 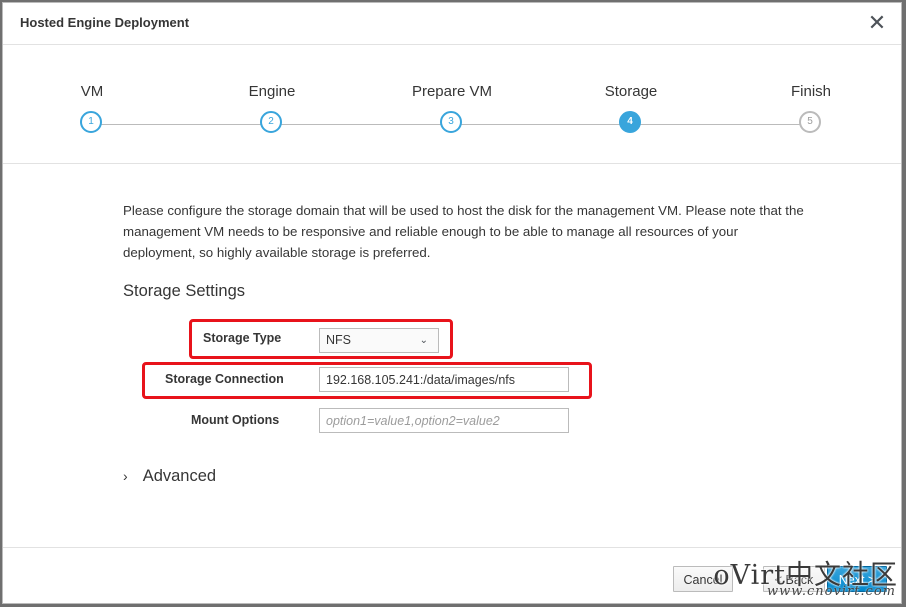 I want to click on next-button: Next >, so click(x=857, y=579).